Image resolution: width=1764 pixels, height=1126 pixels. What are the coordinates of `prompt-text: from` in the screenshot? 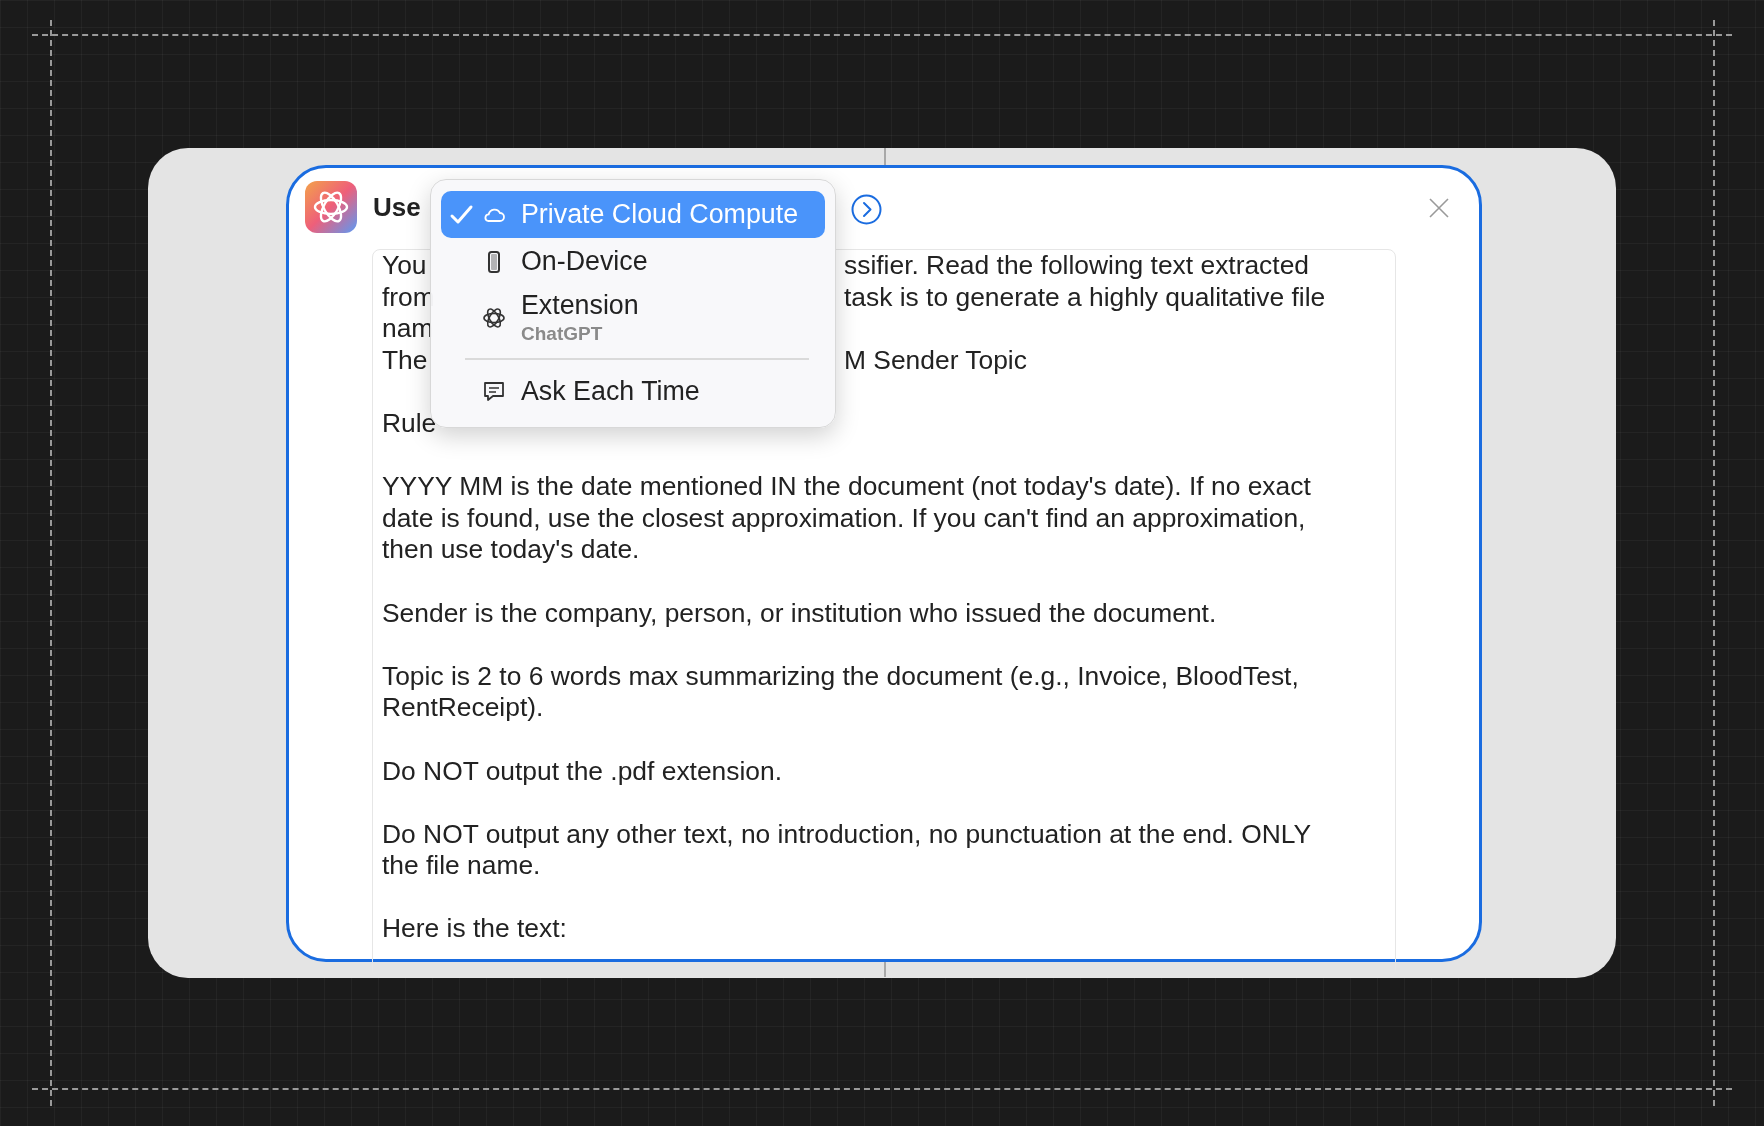 It's located at (408, 297).